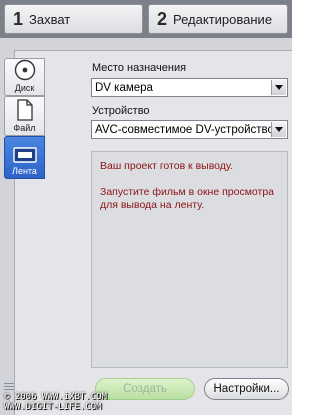  What do you see at coordinates (73, 19) in the screenshot?
I see `step-tab-capture: 1 Захват` at bounding box center [73, 19].